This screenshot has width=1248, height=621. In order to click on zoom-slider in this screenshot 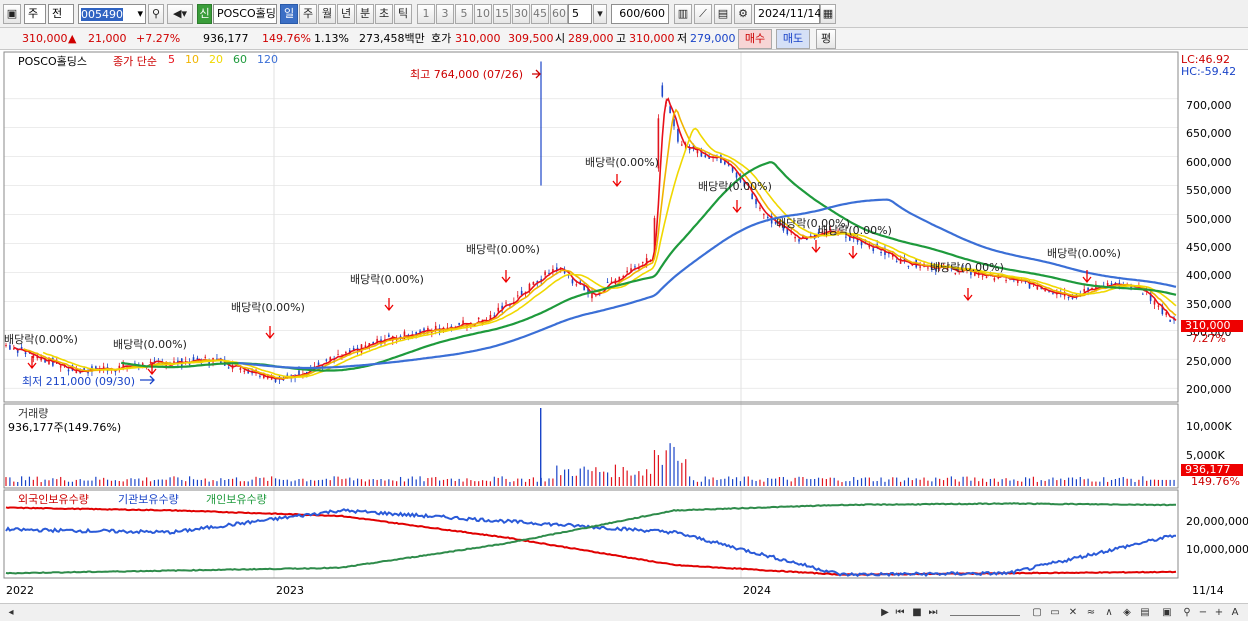, I will do `click(985, 611)`.